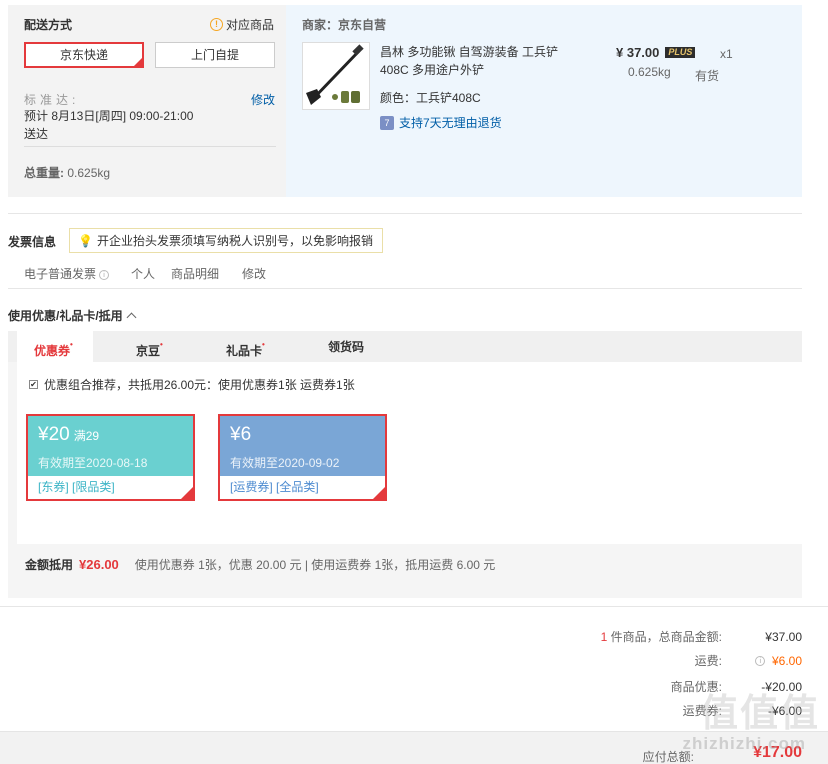 Image resolution: width=828 pixels, height=764 pixels. Describe the element at coordinates (254, 273) in the screenshot. I see `invoice-modify-link: 修改` at that location.